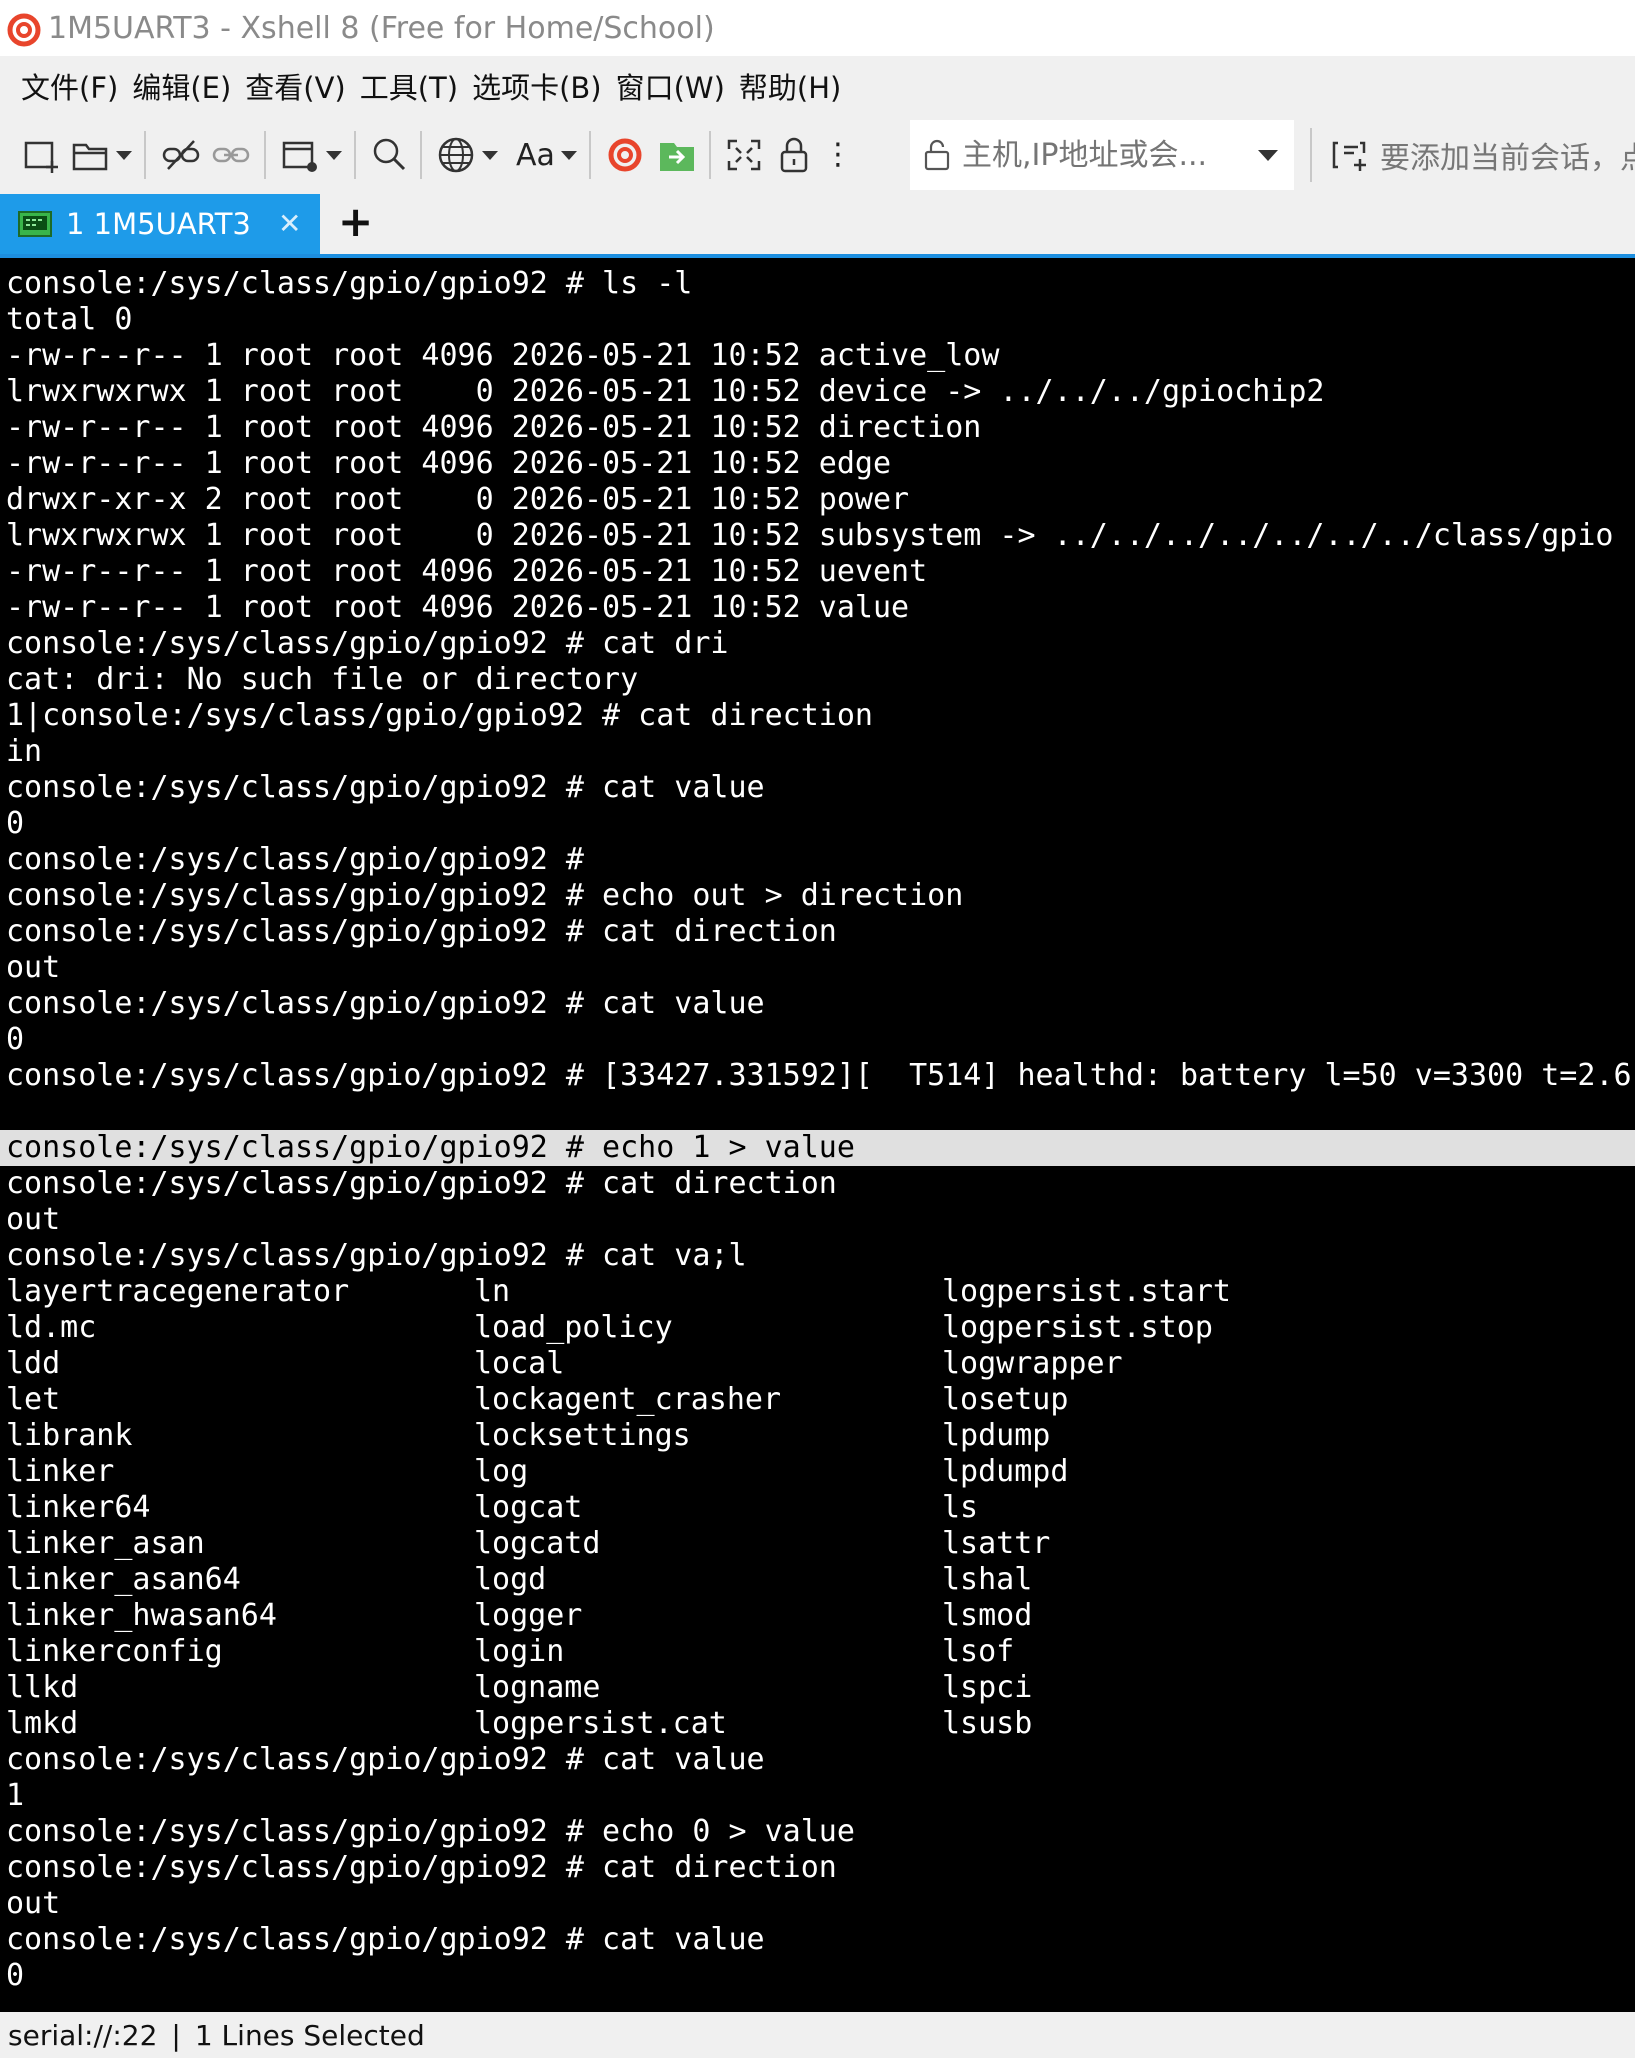  Describe the element at coordinates (987, 1615) in the screenshot. I see `completion-item: lsmod` at that location.